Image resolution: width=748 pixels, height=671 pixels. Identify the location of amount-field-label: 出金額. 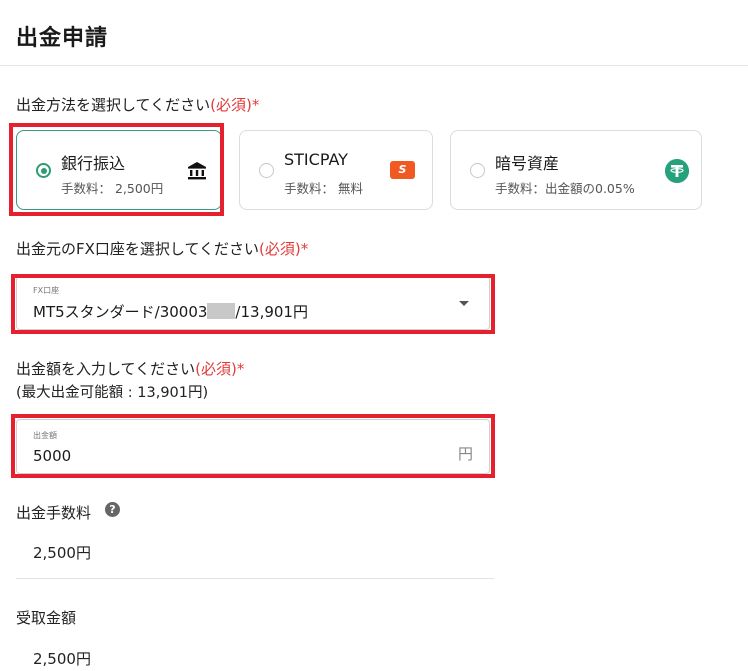
(45, 435).